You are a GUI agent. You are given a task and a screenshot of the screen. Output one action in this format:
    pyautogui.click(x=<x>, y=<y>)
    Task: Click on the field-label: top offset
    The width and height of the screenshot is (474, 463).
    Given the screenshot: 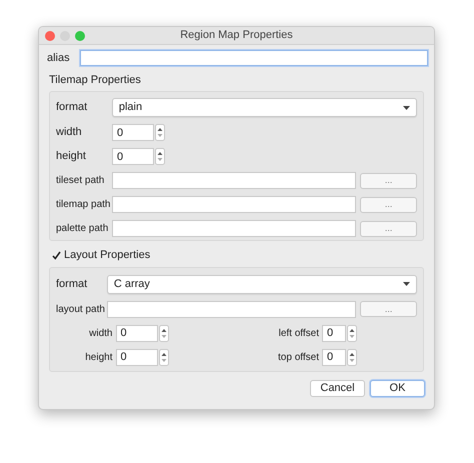 What is the action you would take?
    pyautogui.click(x=298, y=357)
    